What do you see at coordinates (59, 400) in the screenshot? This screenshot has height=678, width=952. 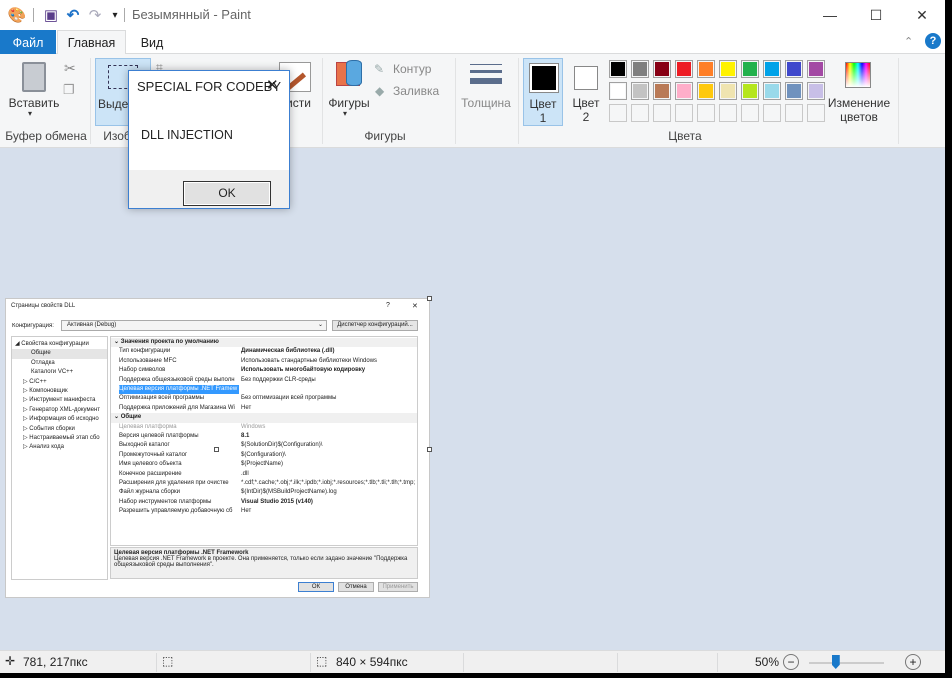 I see `vs-tree-item: ▷ Инструмент манифеста` at bounding box center [59, 400].